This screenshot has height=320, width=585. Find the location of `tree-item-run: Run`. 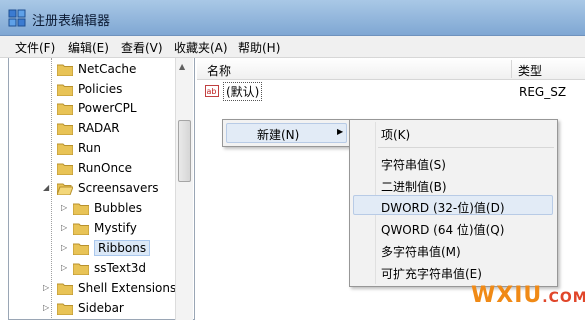

tree-item-run: Run is located at coordinates (79, 148).